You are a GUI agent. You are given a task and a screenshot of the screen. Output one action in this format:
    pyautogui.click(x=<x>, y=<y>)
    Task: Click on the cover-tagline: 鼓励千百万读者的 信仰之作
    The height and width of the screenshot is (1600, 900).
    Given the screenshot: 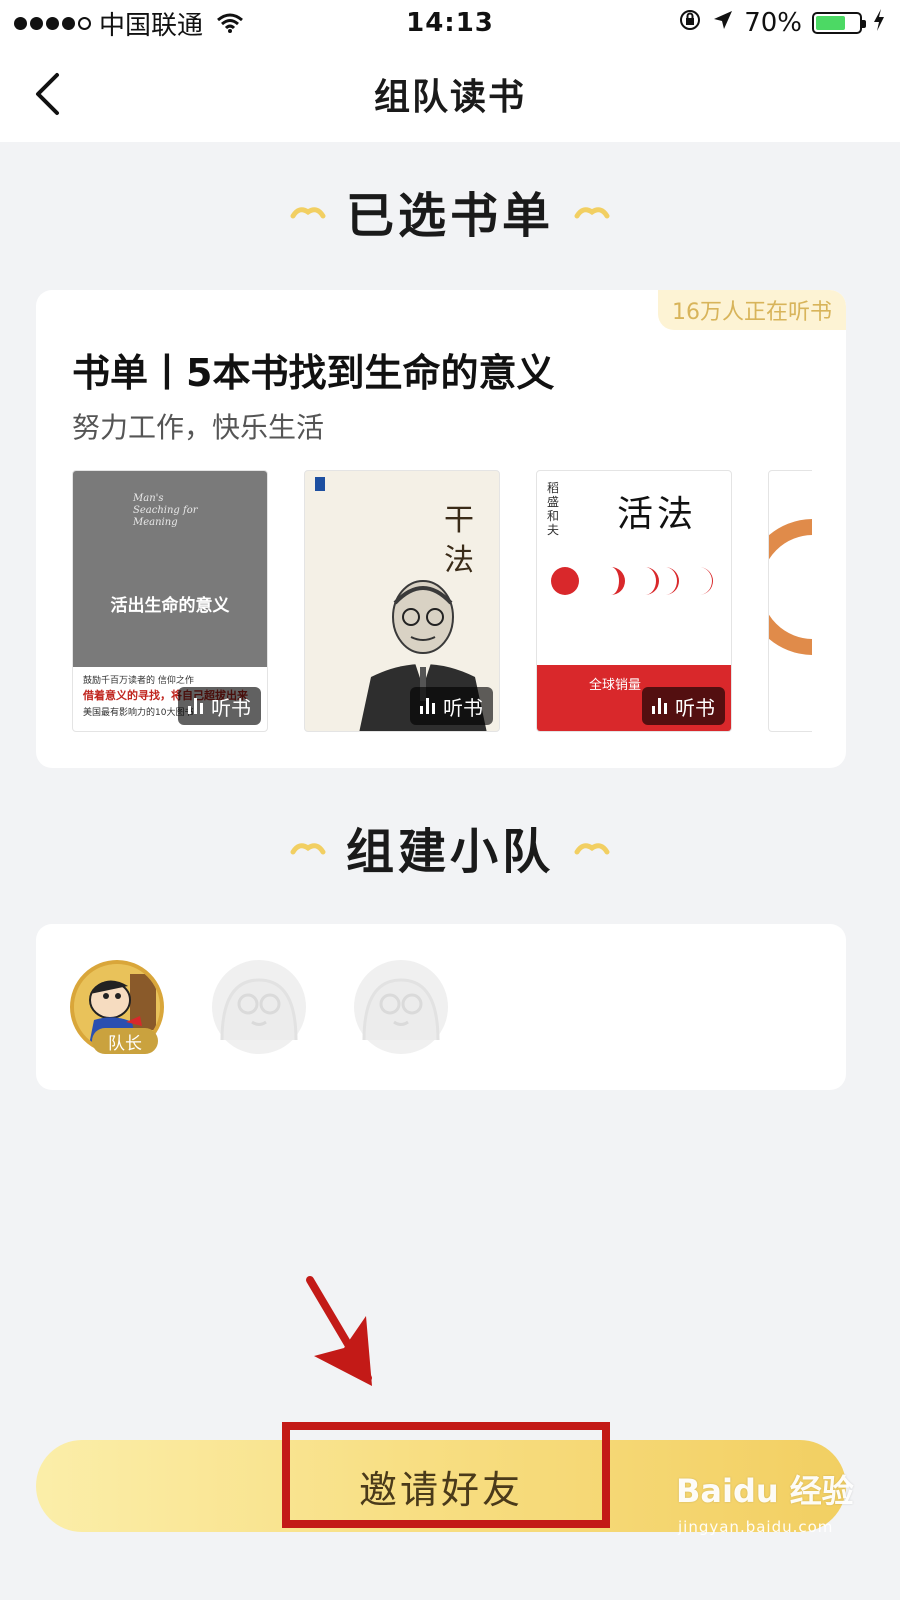 What is the action you would take?
    pyautogui.click(x=138, y=681)
    